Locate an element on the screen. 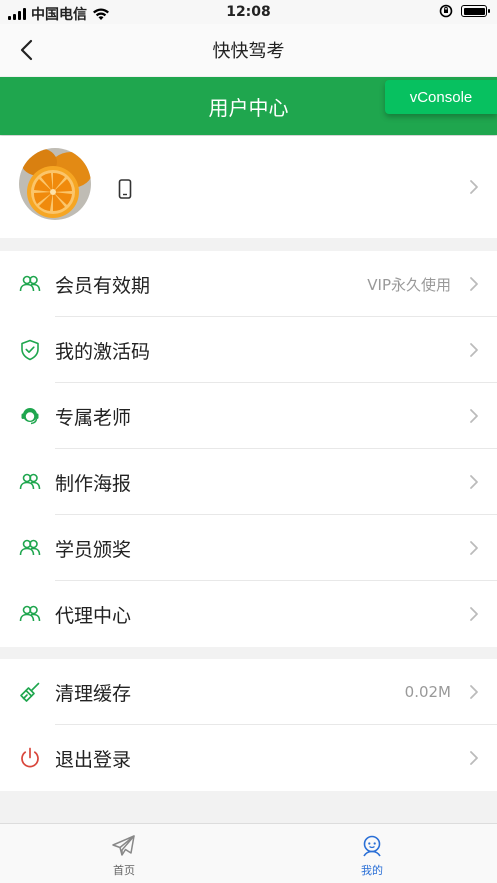 The image size is (497, 883). menu-item-label: 学员颁奖 is located at coordinates (93, 549).